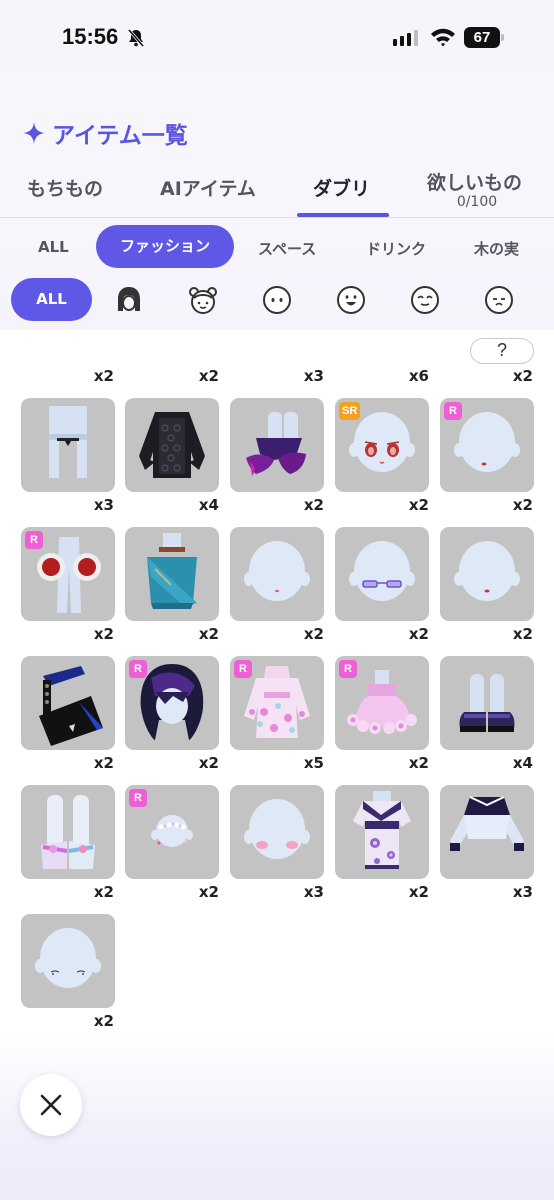  I want to click on close-icon, so click(51, 1105).